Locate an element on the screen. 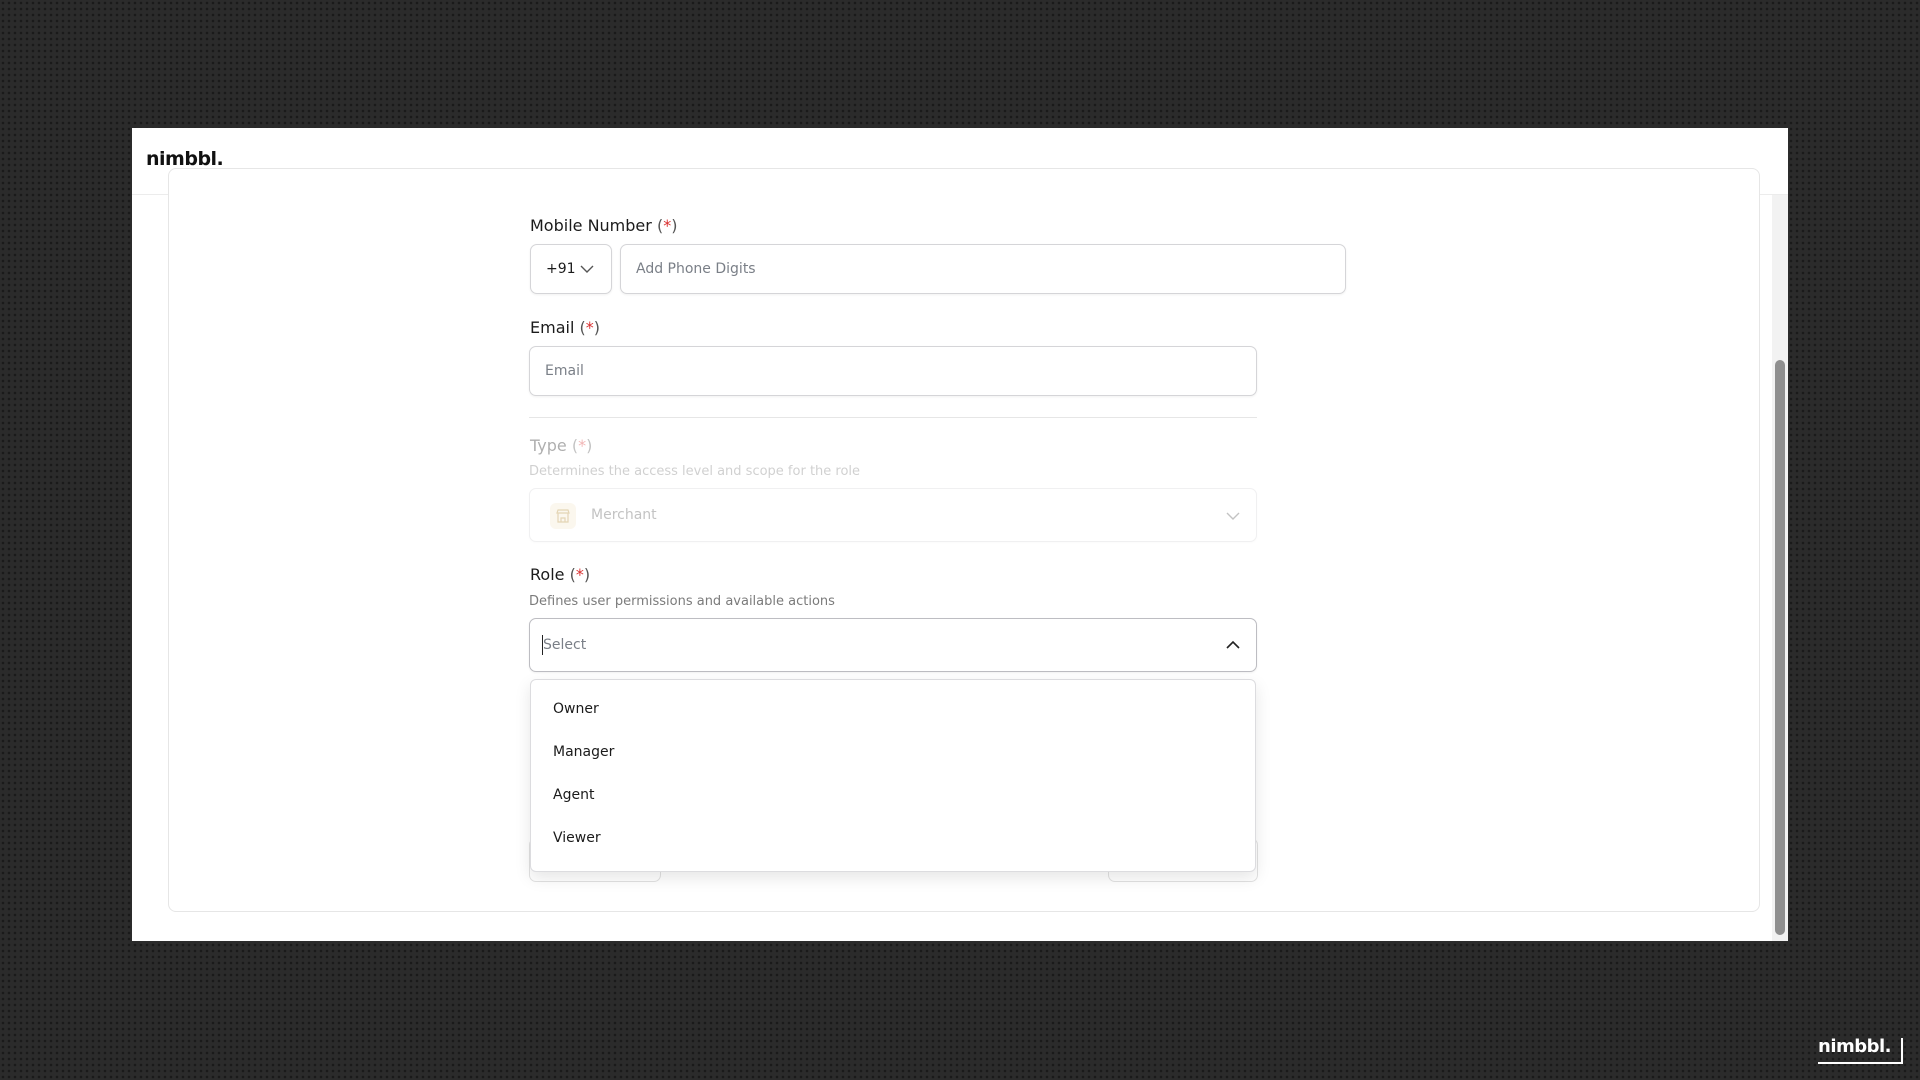 Image resolution: width=1920 pixels, height=1080 pixels. corner-brand-logo: nimbbl. is located at coordinates (1855, 1046).